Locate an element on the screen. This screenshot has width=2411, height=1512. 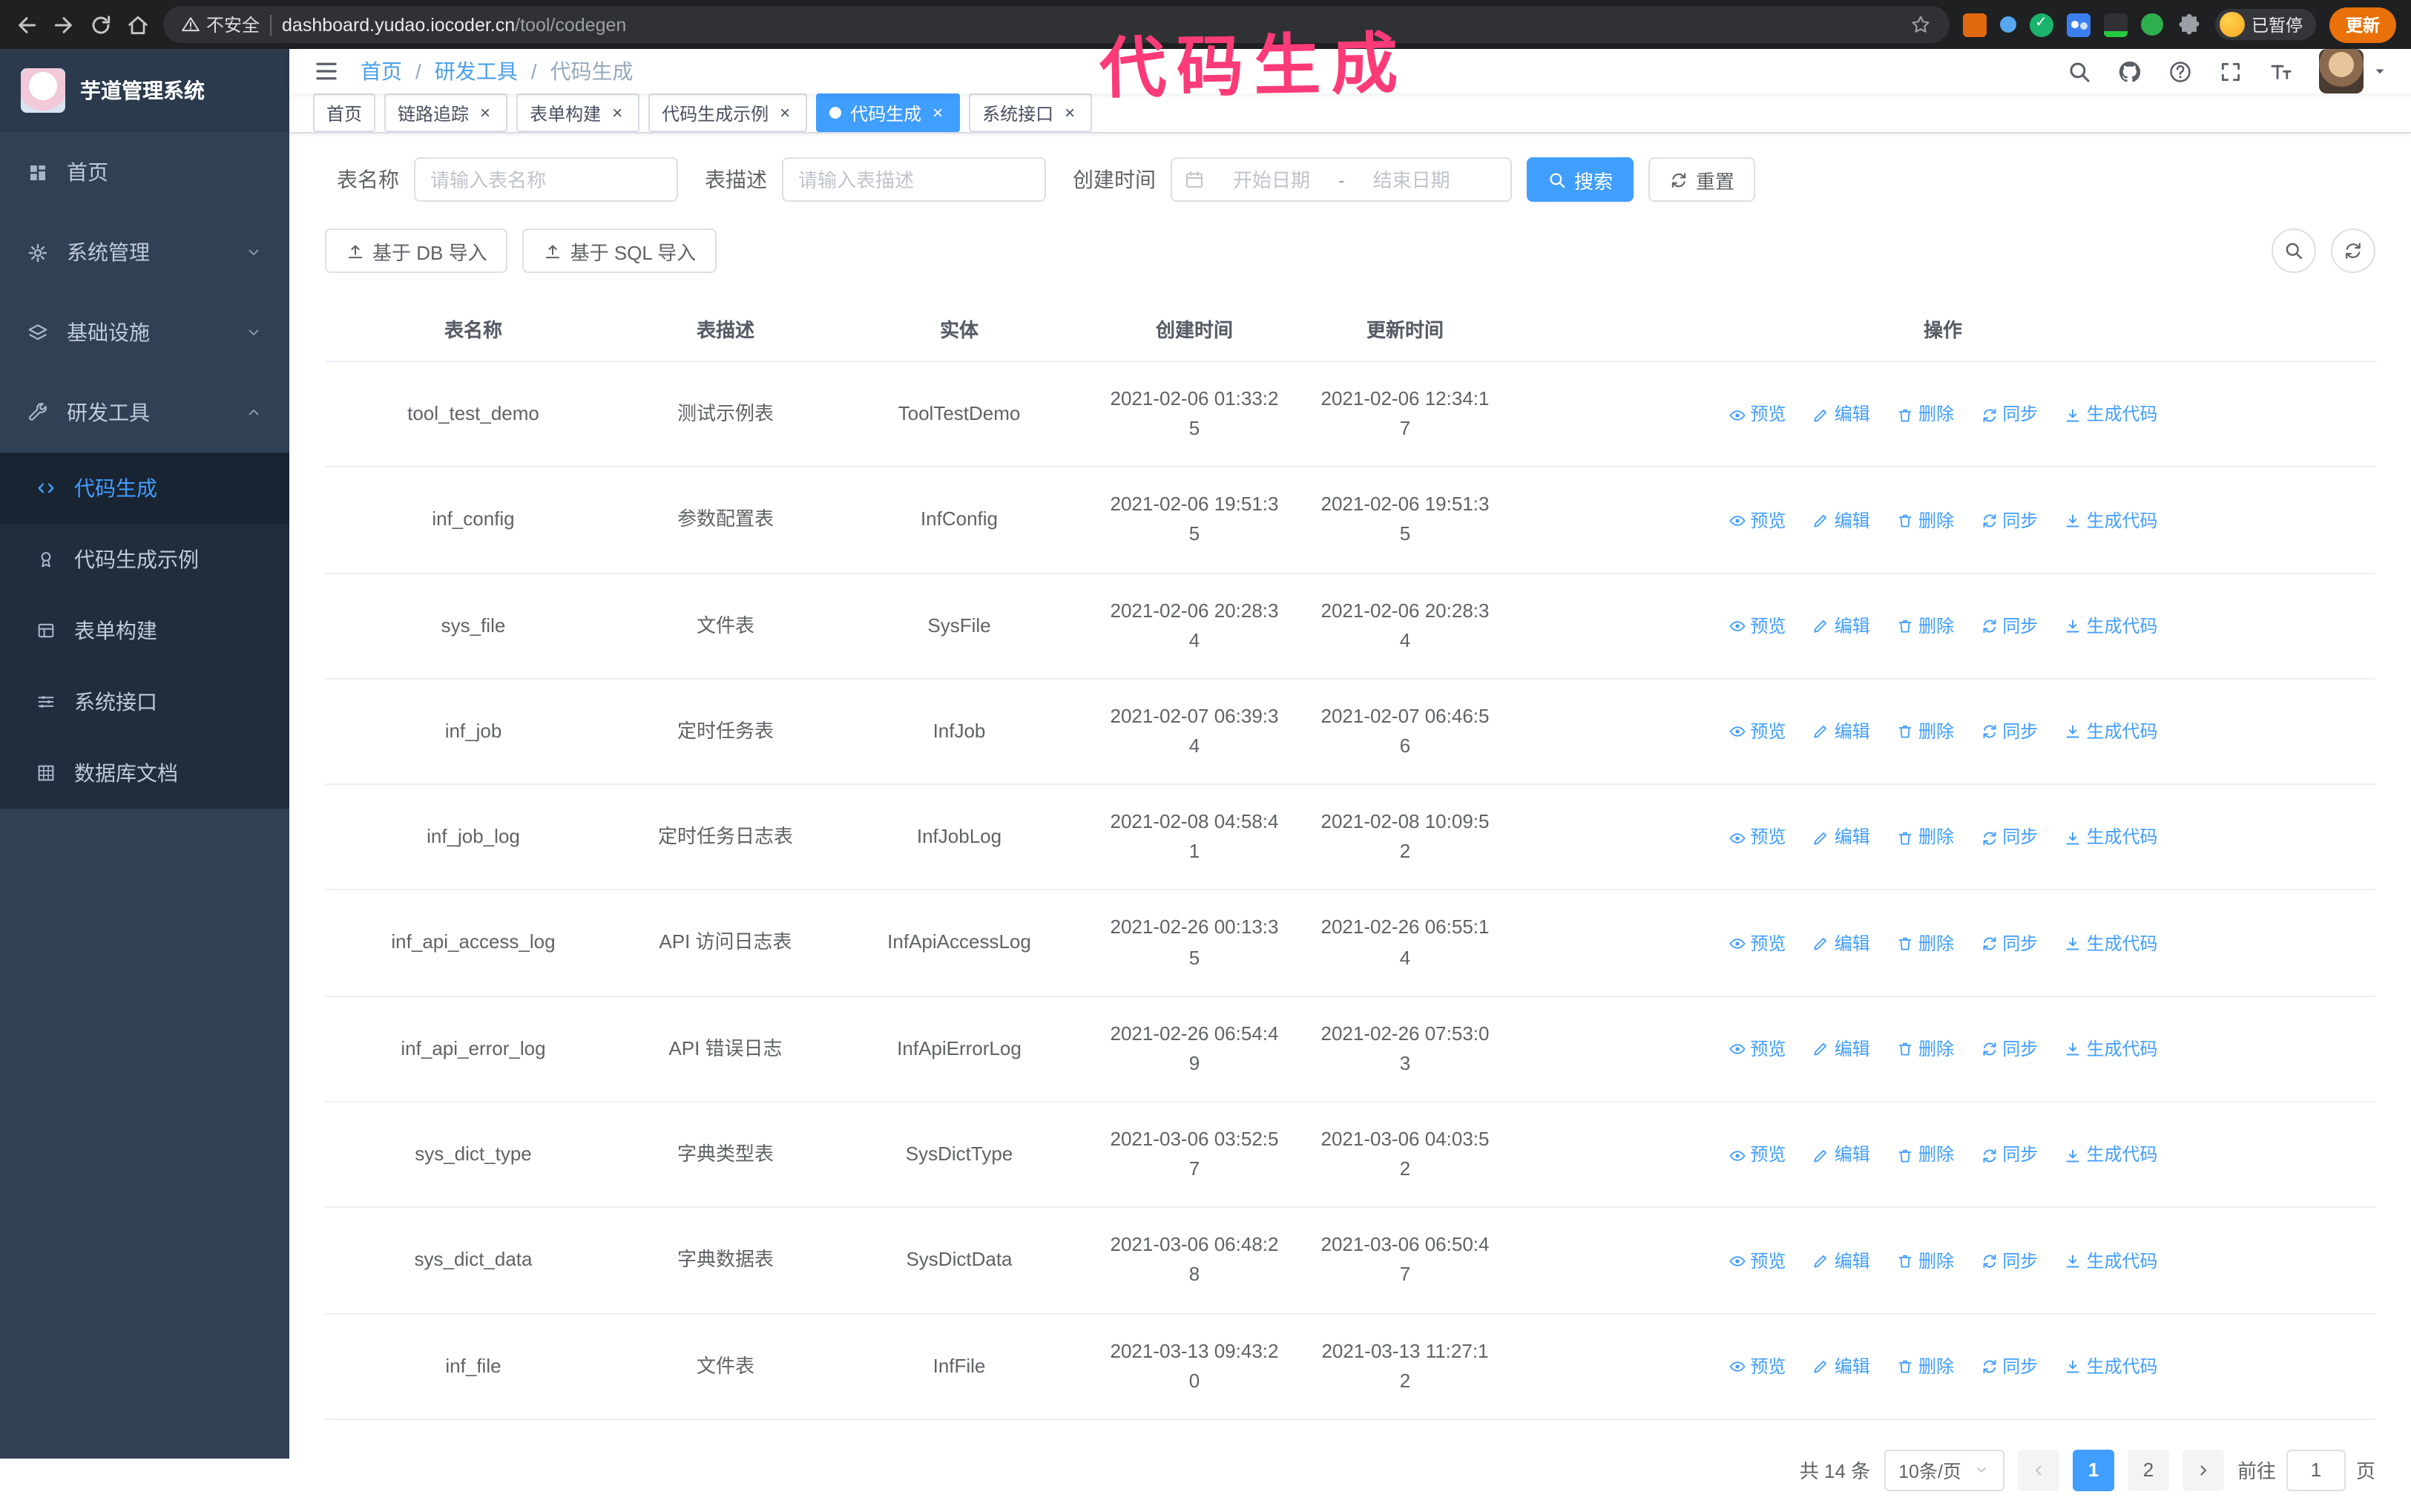
sidebar-item-system-api: 系统接口 is located at coordinates (144, 701).